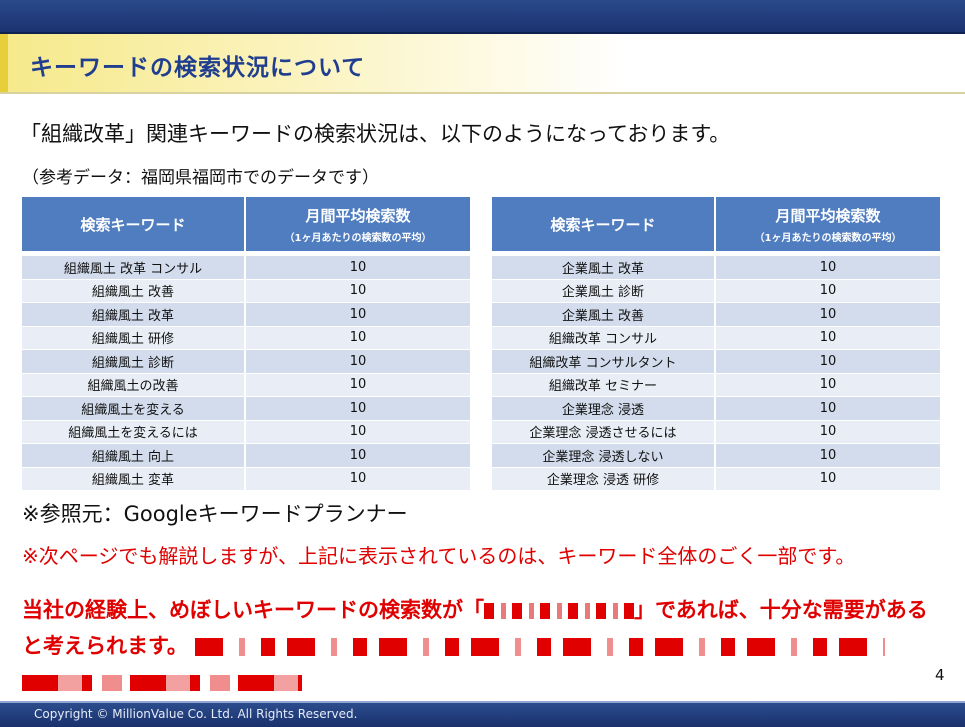 The height and width of the screenshot is (727, 965). What do you see at coordinates (134, 314) in the screenshot?
I see `keyword-cell: 組織風土 改革` at bounding box center [134, 314].